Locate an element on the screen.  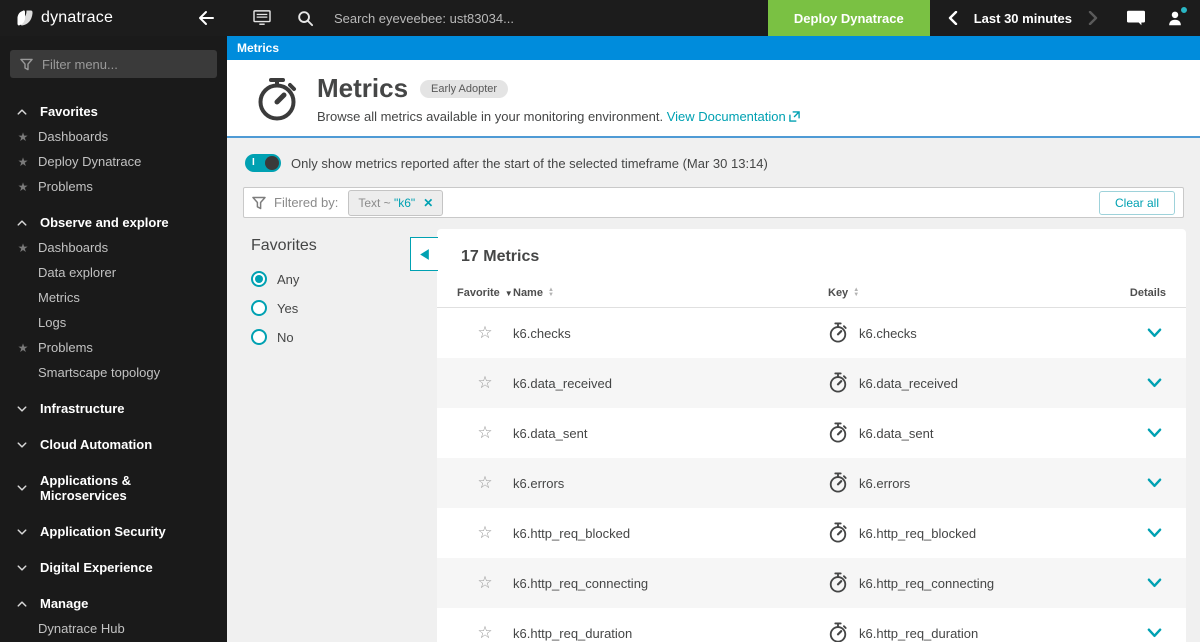
chat-icon is located at coordinates (1136, 18).